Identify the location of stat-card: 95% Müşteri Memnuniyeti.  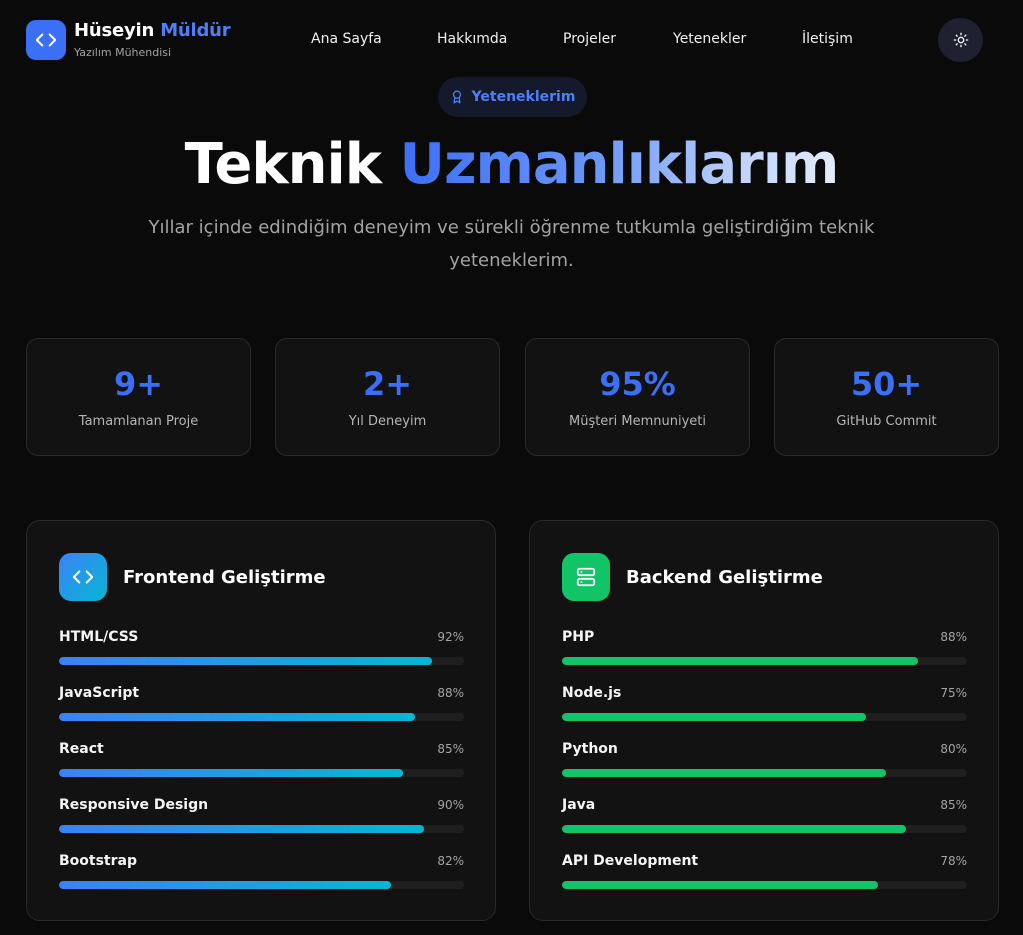
(637, 397).